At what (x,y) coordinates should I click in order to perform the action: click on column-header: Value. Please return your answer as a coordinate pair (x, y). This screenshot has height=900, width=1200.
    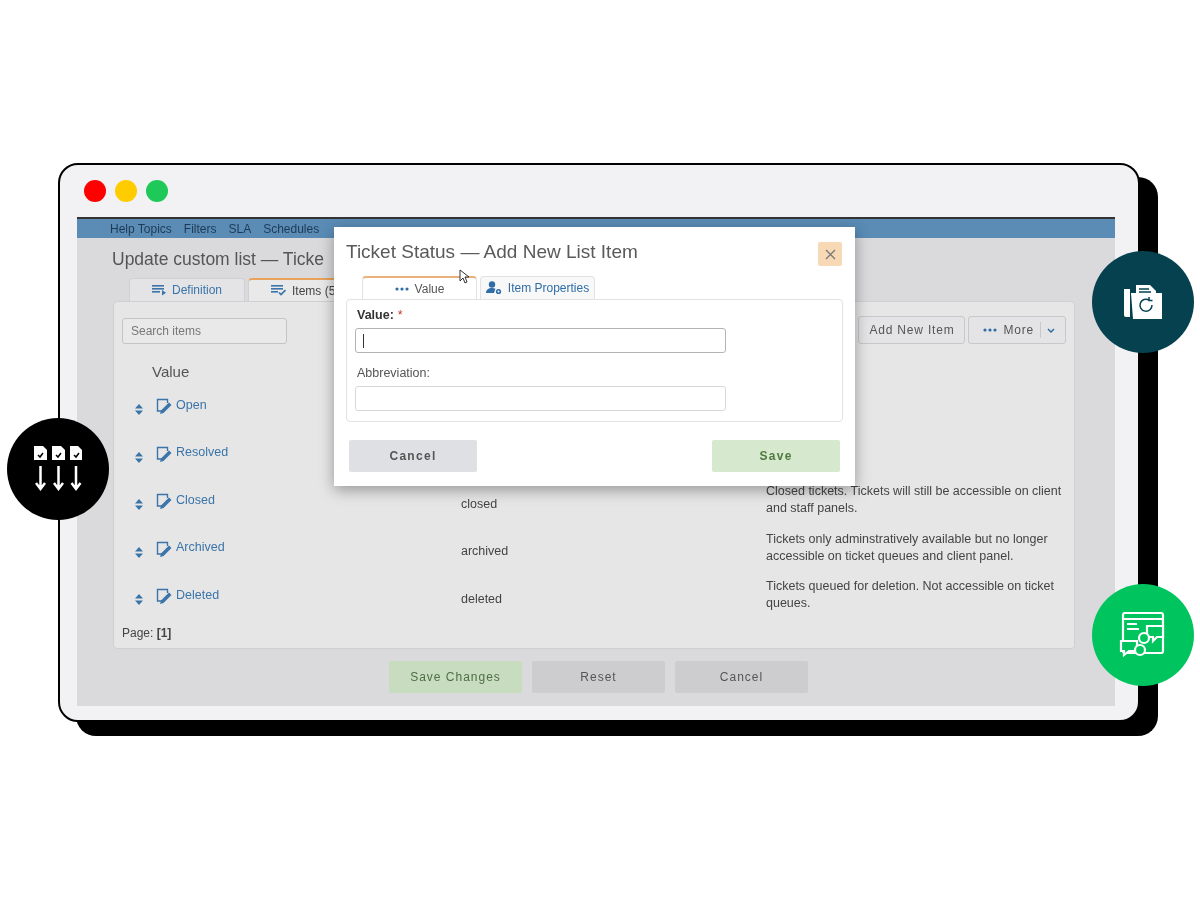
    Looking at the image, I should click on (171, 372).